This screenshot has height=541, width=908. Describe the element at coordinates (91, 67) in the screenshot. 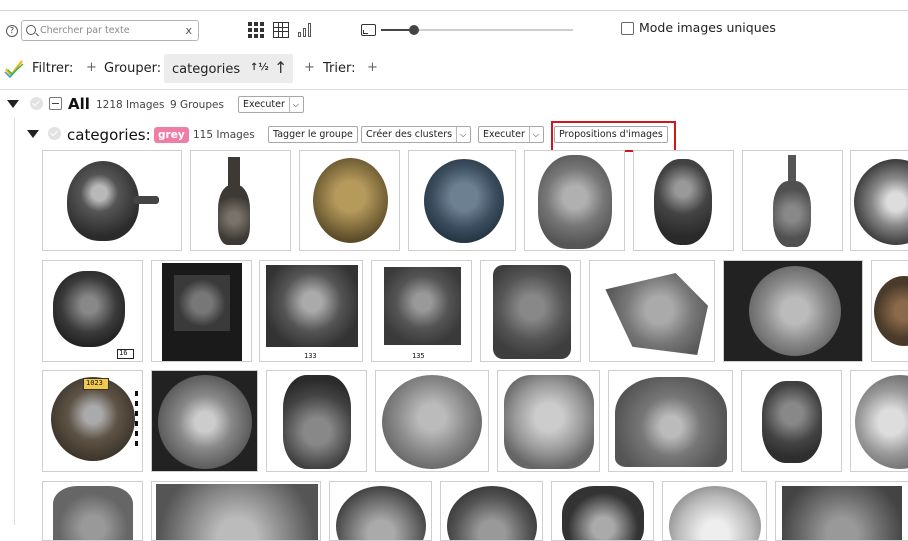

I see `add-group-plus: +` at that location.